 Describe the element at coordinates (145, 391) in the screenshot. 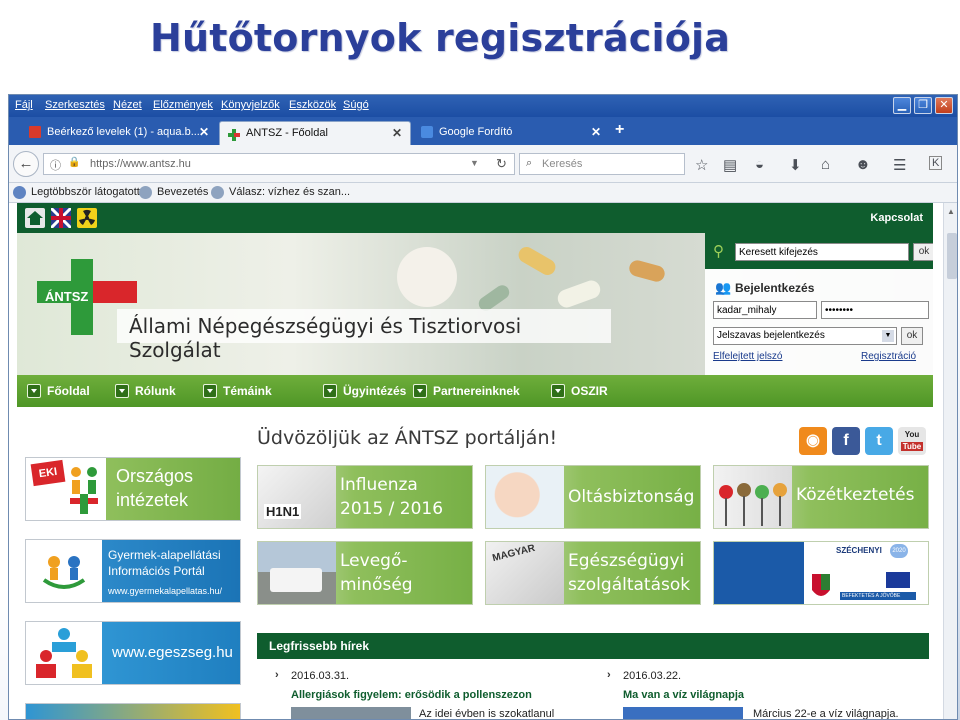

I see `nav-about: Rólunk` at that location.